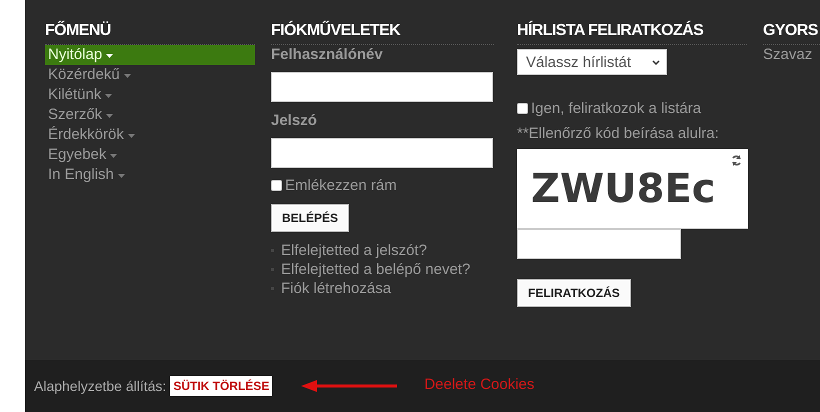 This screenshot has height=412, width=820. Describe the element at coordinates (310, 218) in the screenshot. I see `login-button: BELÉPÉS` at that location.